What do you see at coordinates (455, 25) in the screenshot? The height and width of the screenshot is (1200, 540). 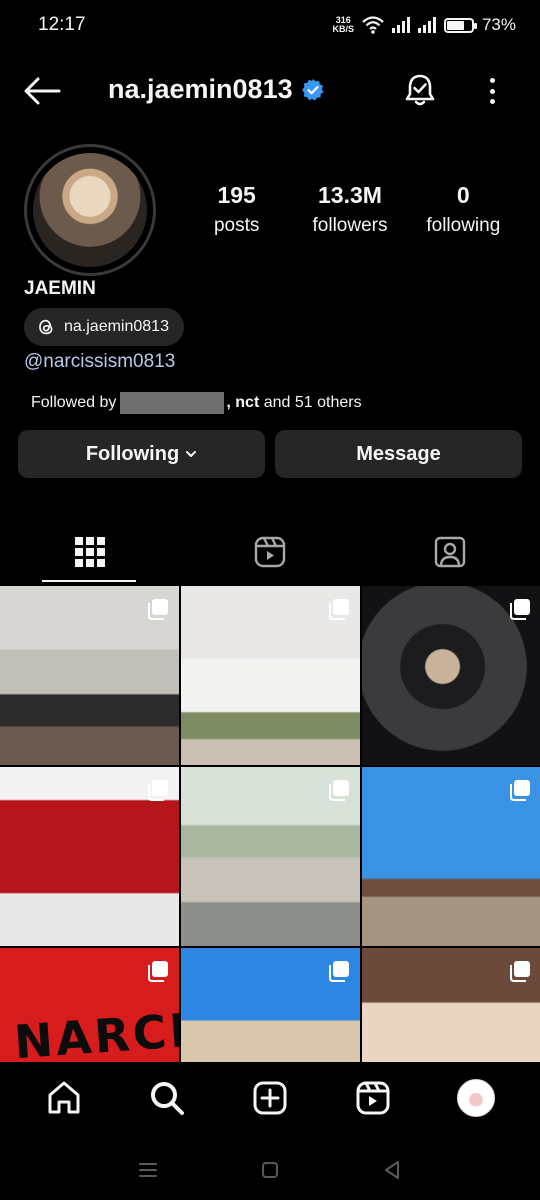 I see `battery-fill` at bounding box center [455, 25].